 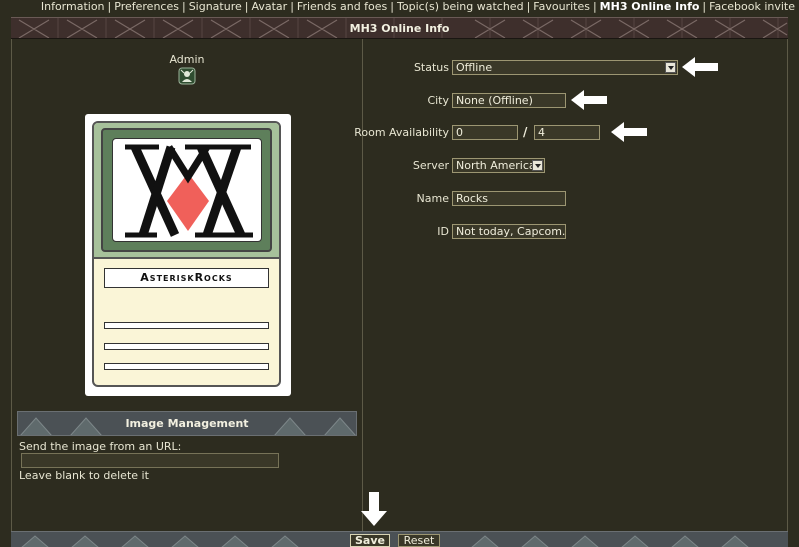 I want to click on city-value: None (Offline), so click(x=494, y=100).